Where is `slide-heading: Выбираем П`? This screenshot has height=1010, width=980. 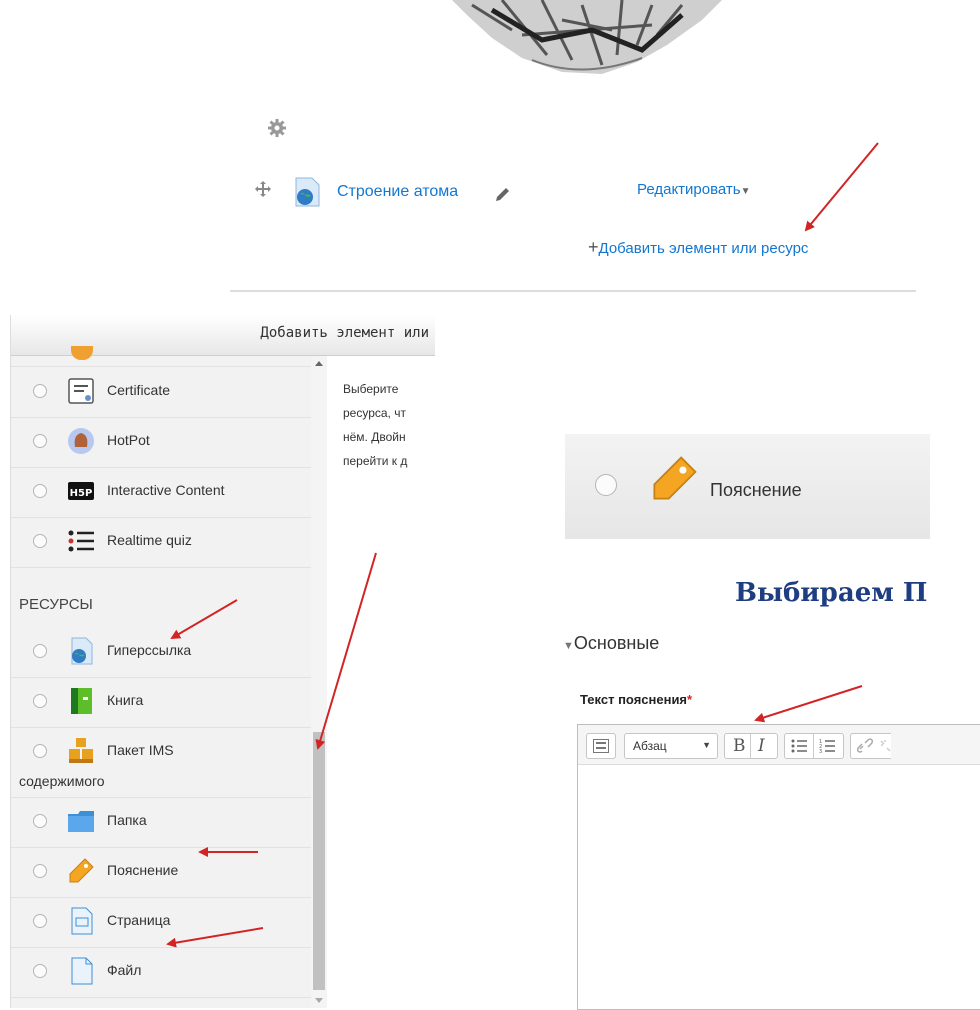
slide-heading: Выбираем П is located at coordinates (831, 593).